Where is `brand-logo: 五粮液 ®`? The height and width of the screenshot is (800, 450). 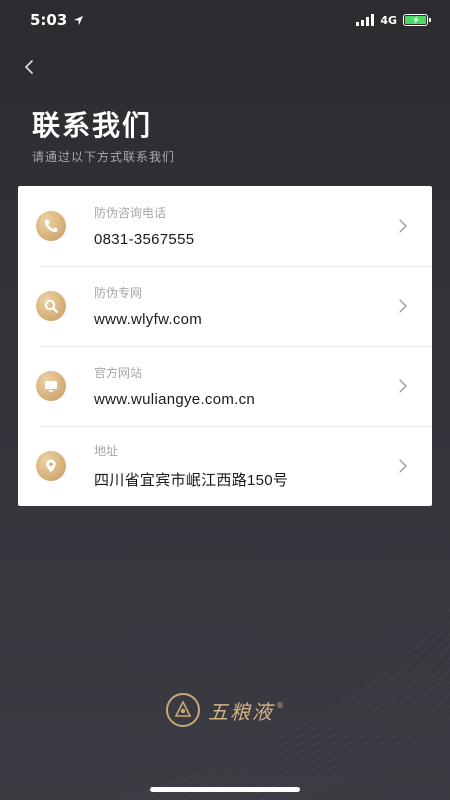
brand-logo: 五粮液 ® is located at coordinates (225, 710).